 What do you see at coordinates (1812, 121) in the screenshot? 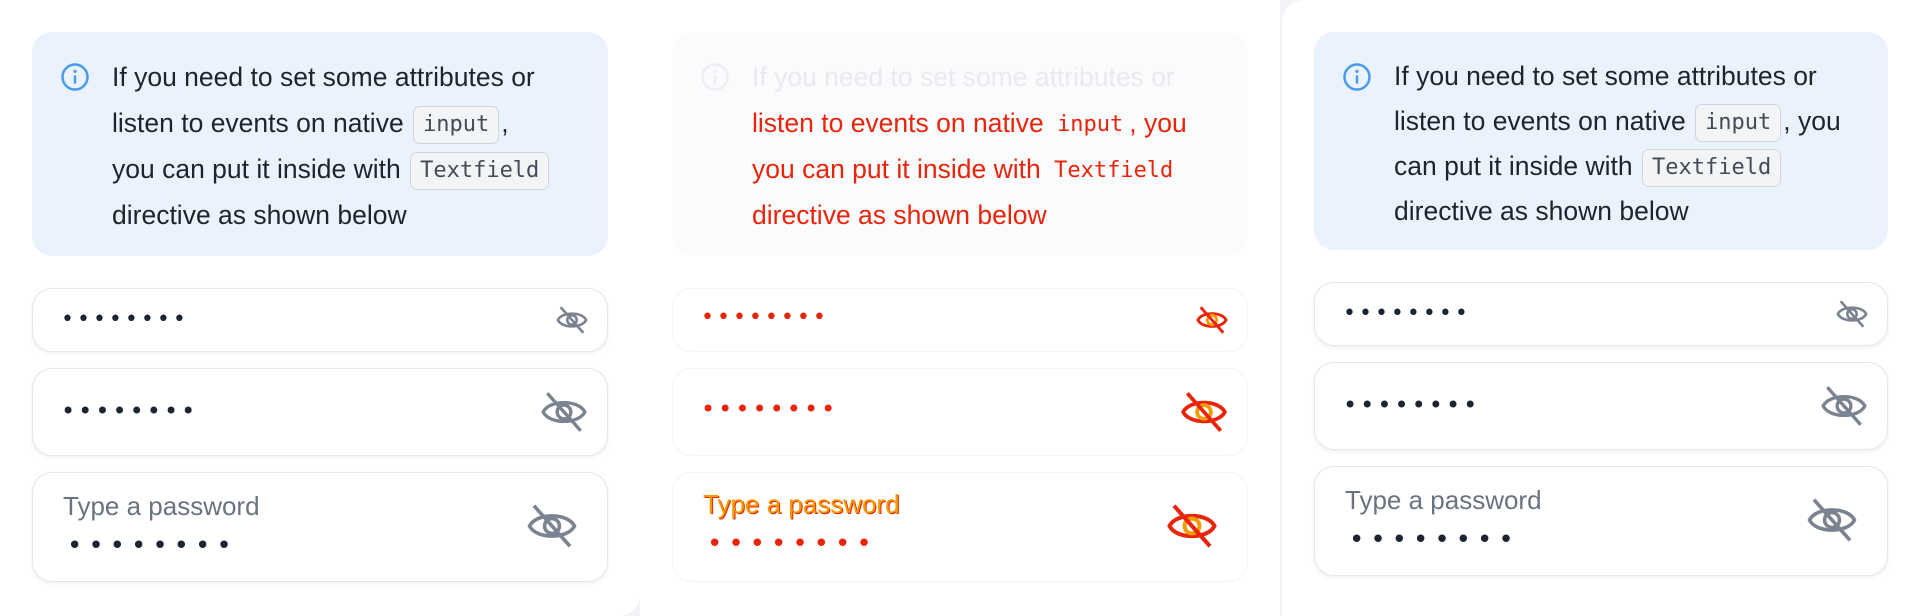
I see `alert-comma-you: , you` at bounding box center [1812, 121].